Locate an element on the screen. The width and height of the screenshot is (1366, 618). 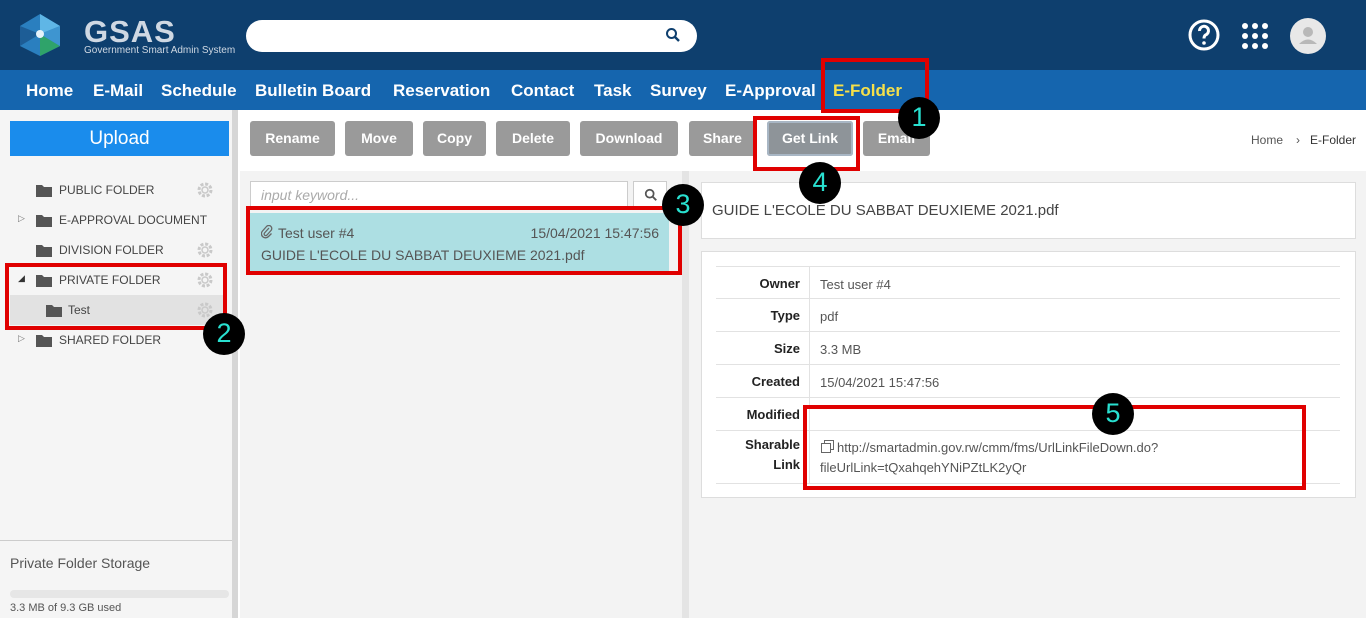
annotation-badge-3: 3 is located at coordinates (683, 205).